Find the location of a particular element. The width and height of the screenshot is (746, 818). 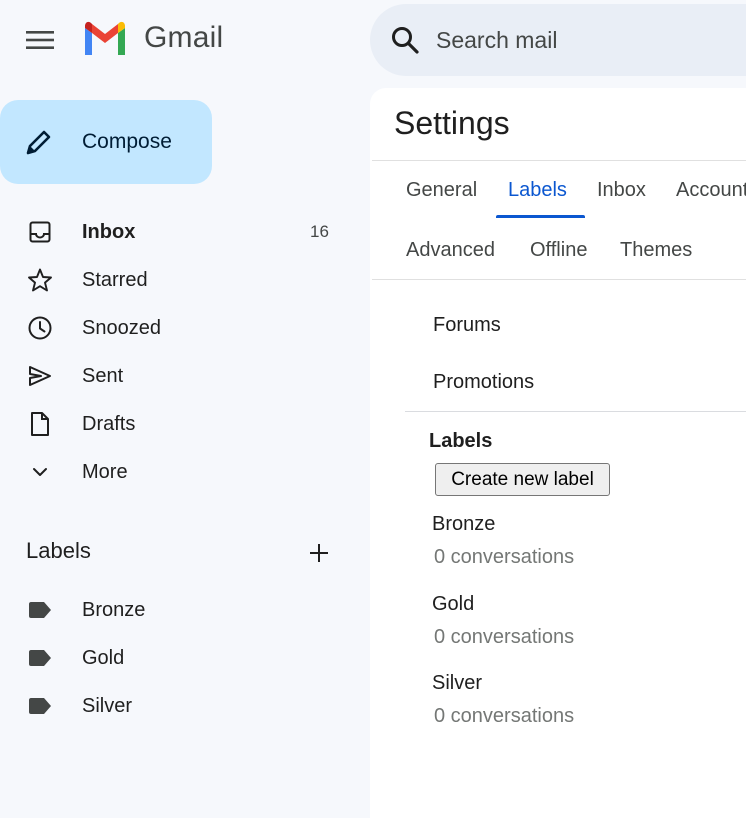

gmail-logo: Gmail is located at coordinates (152, 38).